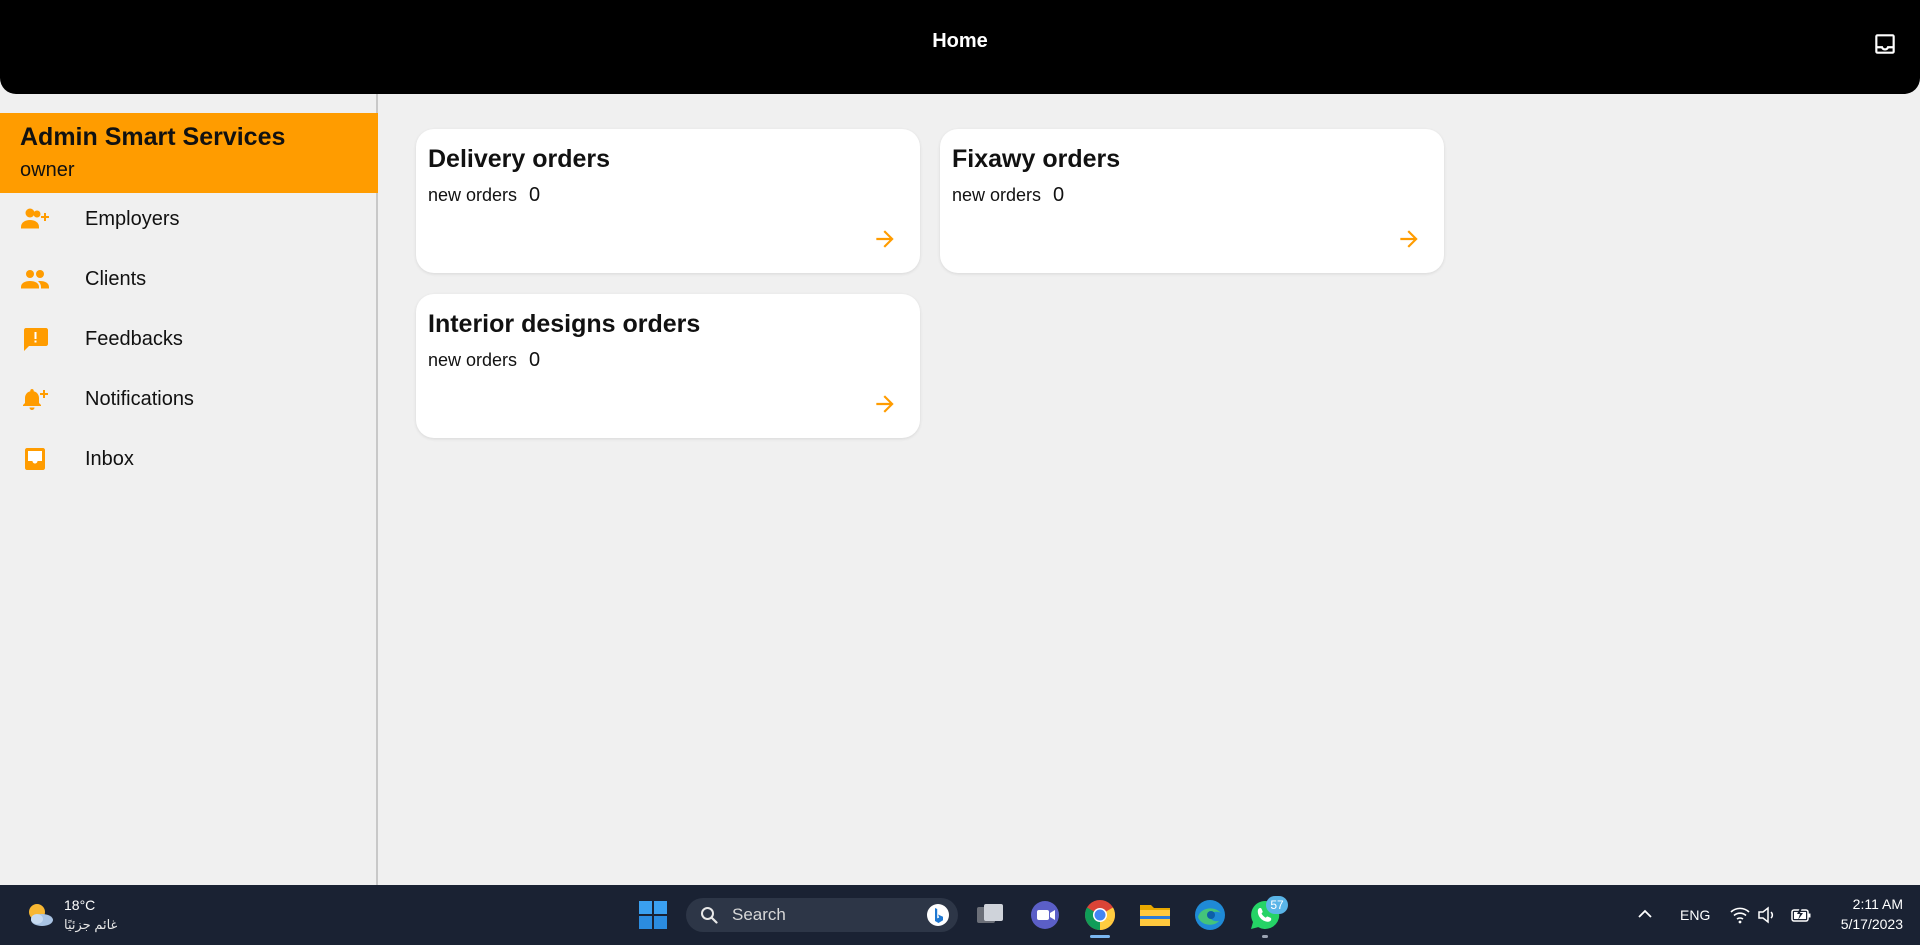 This screenshot has height=945, width=1920. I want to click on card-title: Delivery orders, so click(519, 159).